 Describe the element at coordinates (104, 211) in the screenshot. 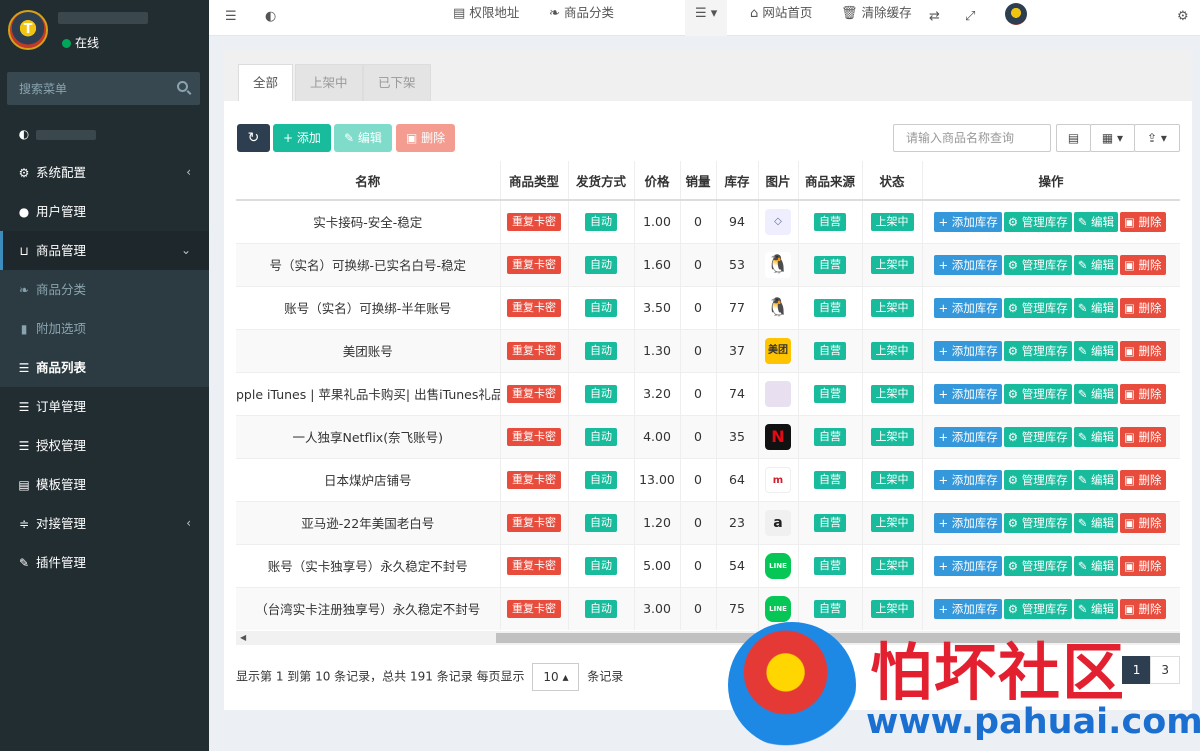

I see `sidebar-item-users: ● 用户管理` at that location.